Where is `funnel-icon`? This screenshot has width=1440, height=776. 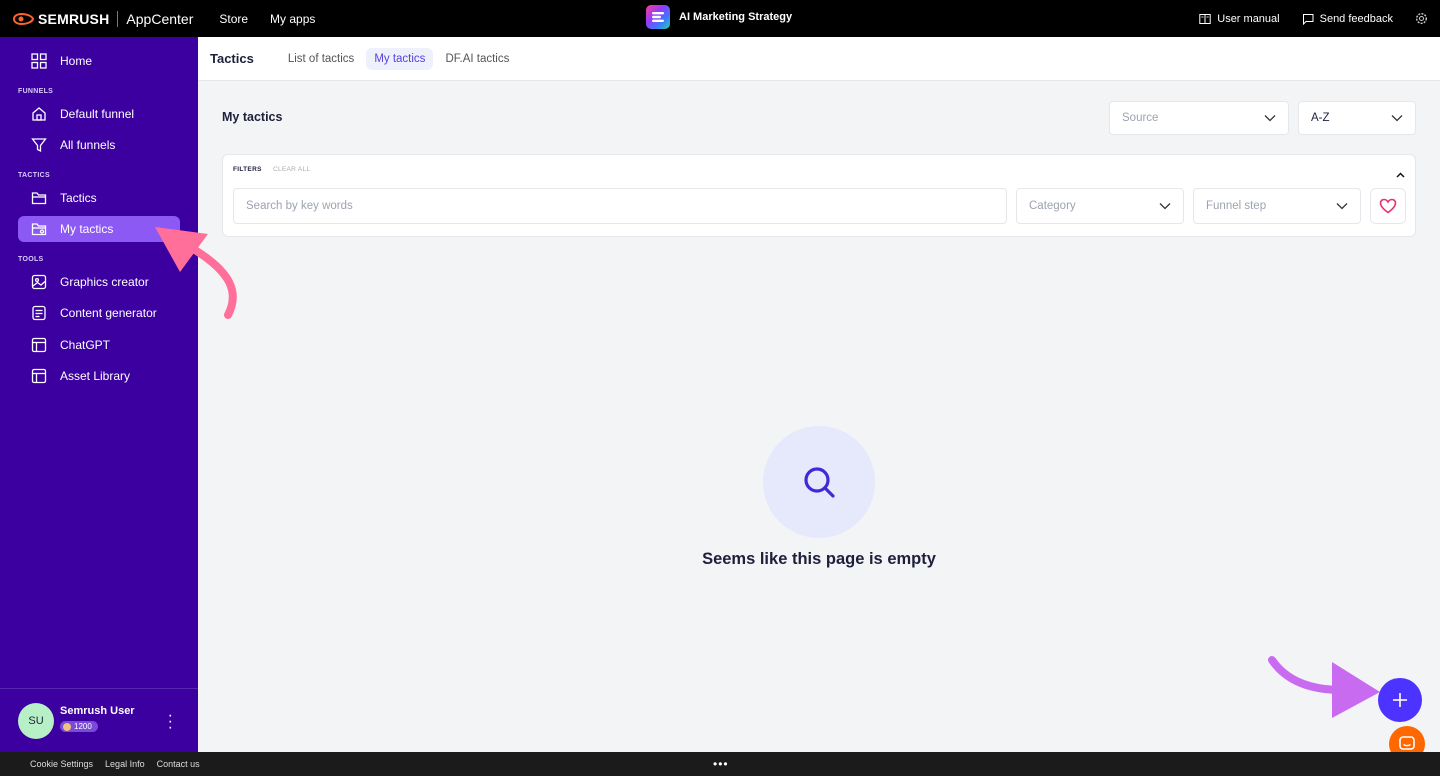
funnel-icon is located at coordinates (39, 145).